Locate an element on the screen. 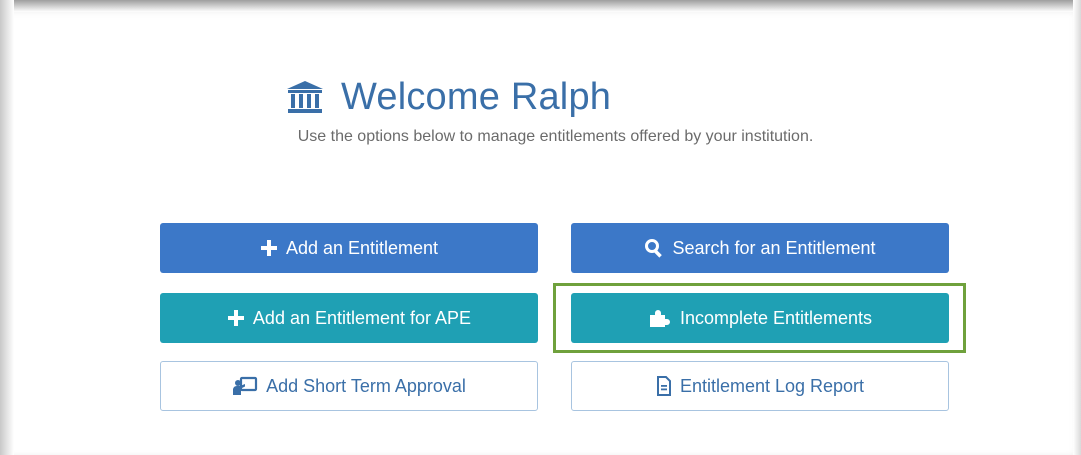  add-short-term-approval-button: Add Short Term Approval is located at coordinates (349, 386).